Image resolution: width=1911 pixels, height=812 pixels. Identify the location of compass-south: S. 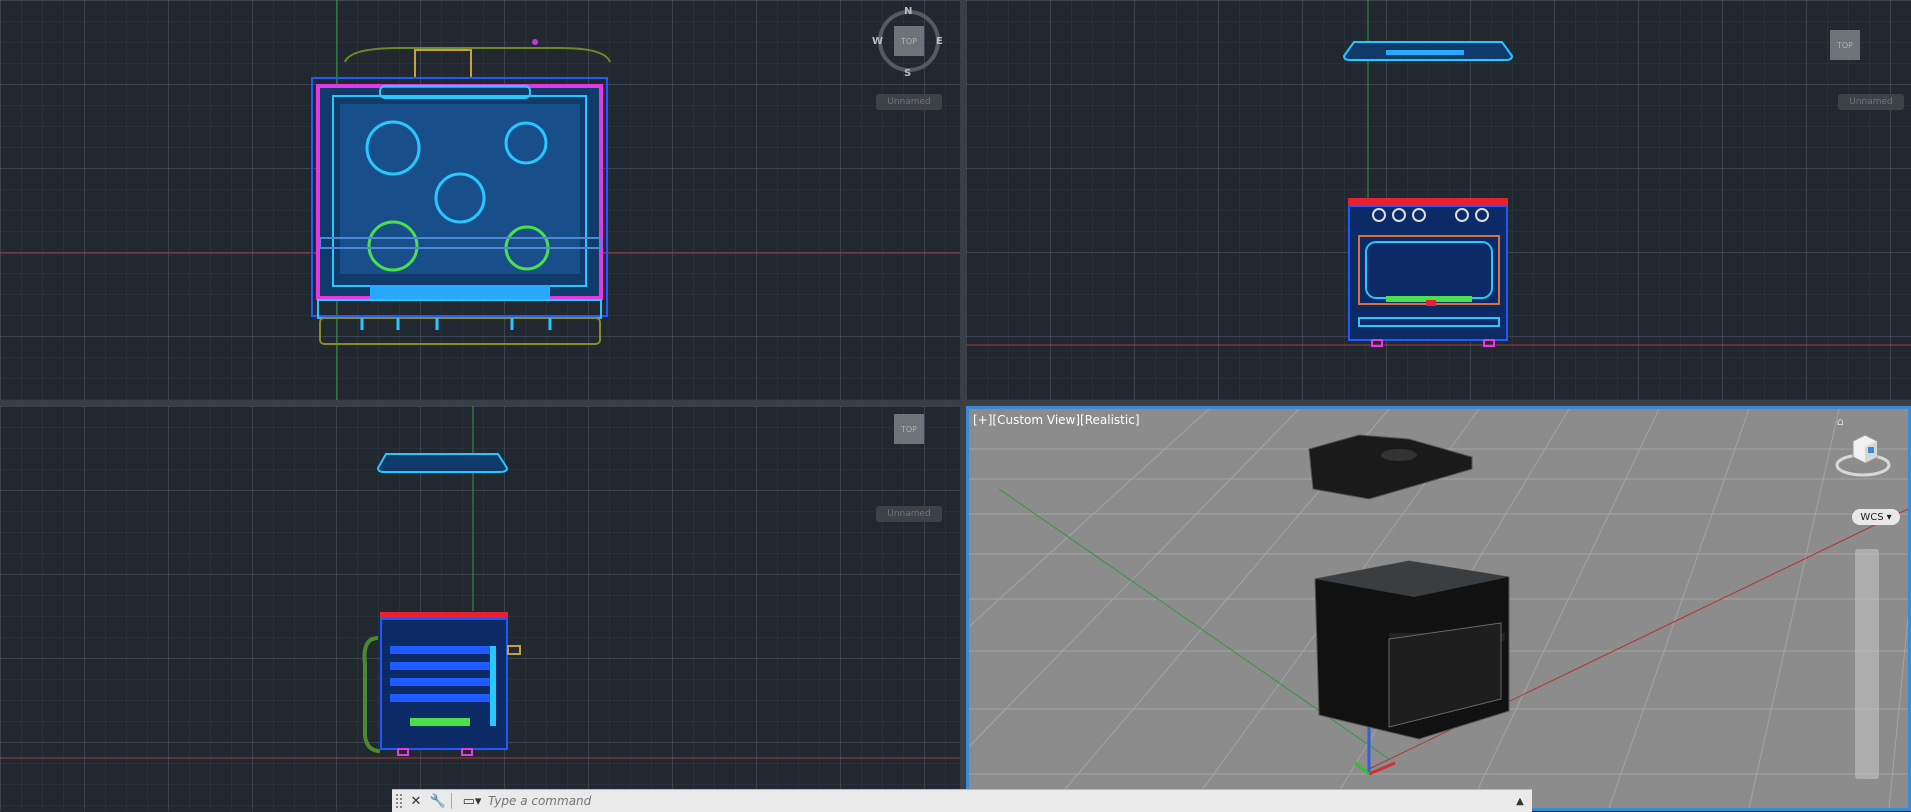
(907, 73).